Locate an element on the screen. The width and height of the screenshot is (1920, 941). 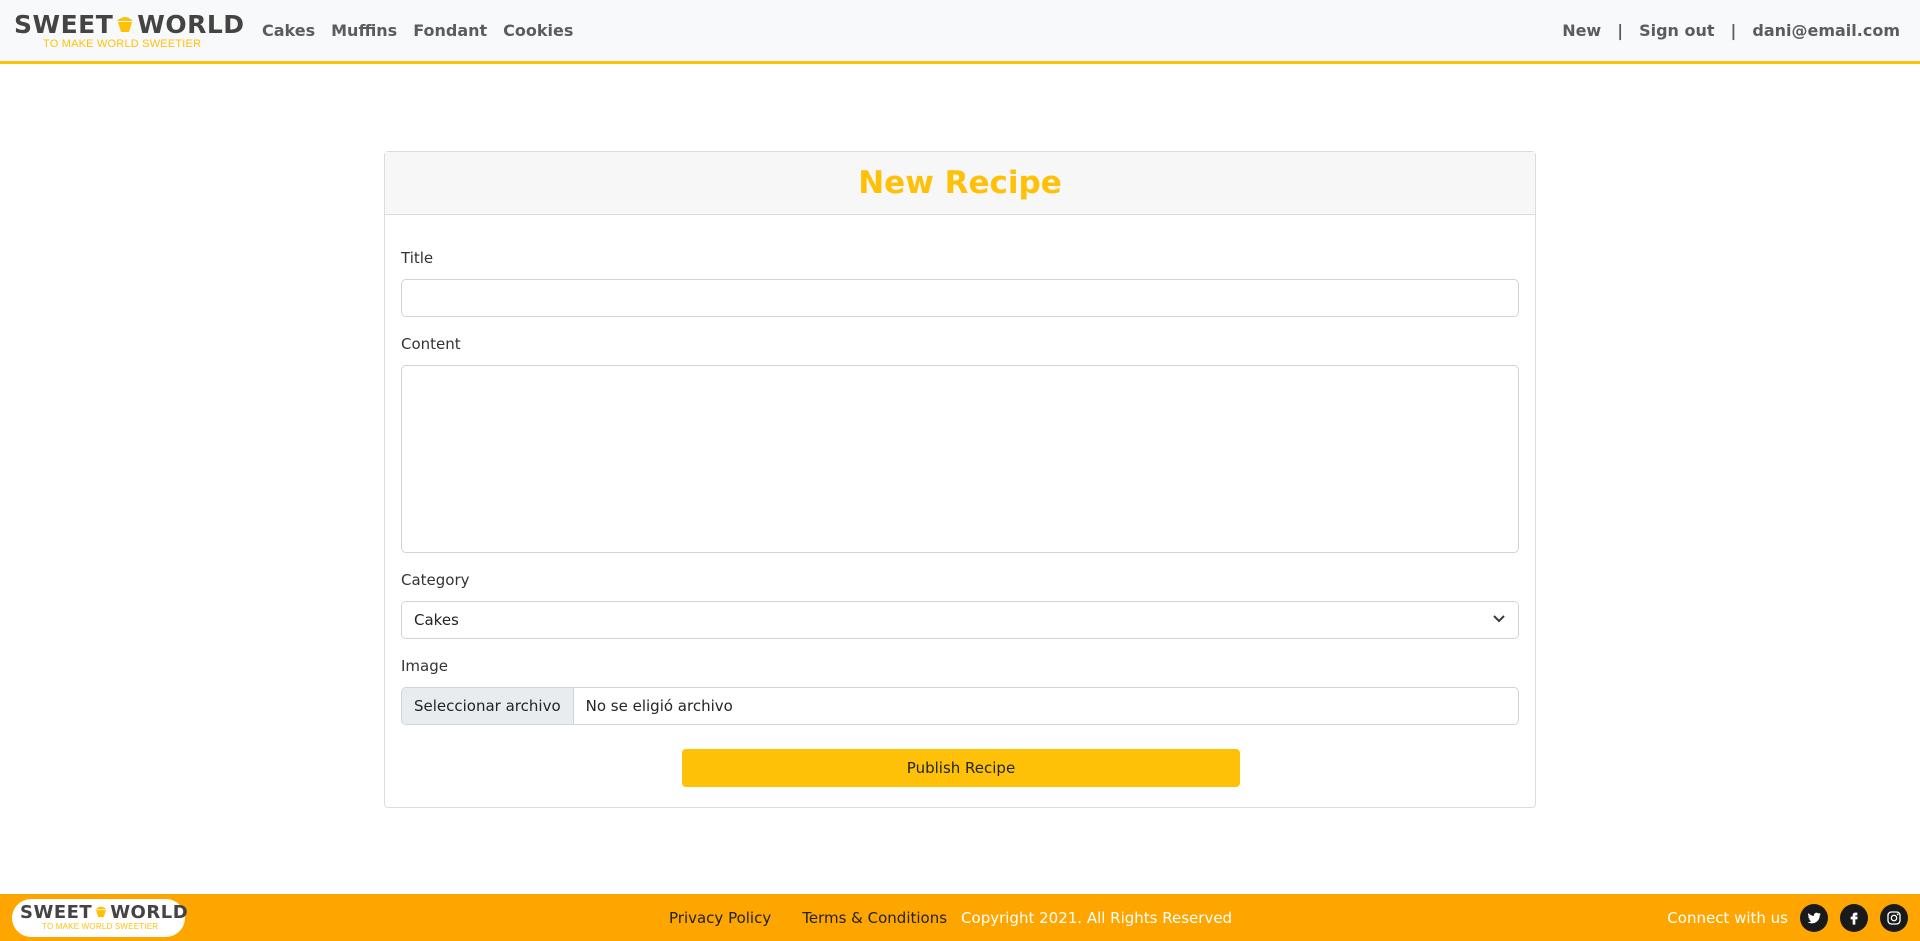
category-nav: Cakes Muffins Fondant Cookies is located at coordinates (417, 30).